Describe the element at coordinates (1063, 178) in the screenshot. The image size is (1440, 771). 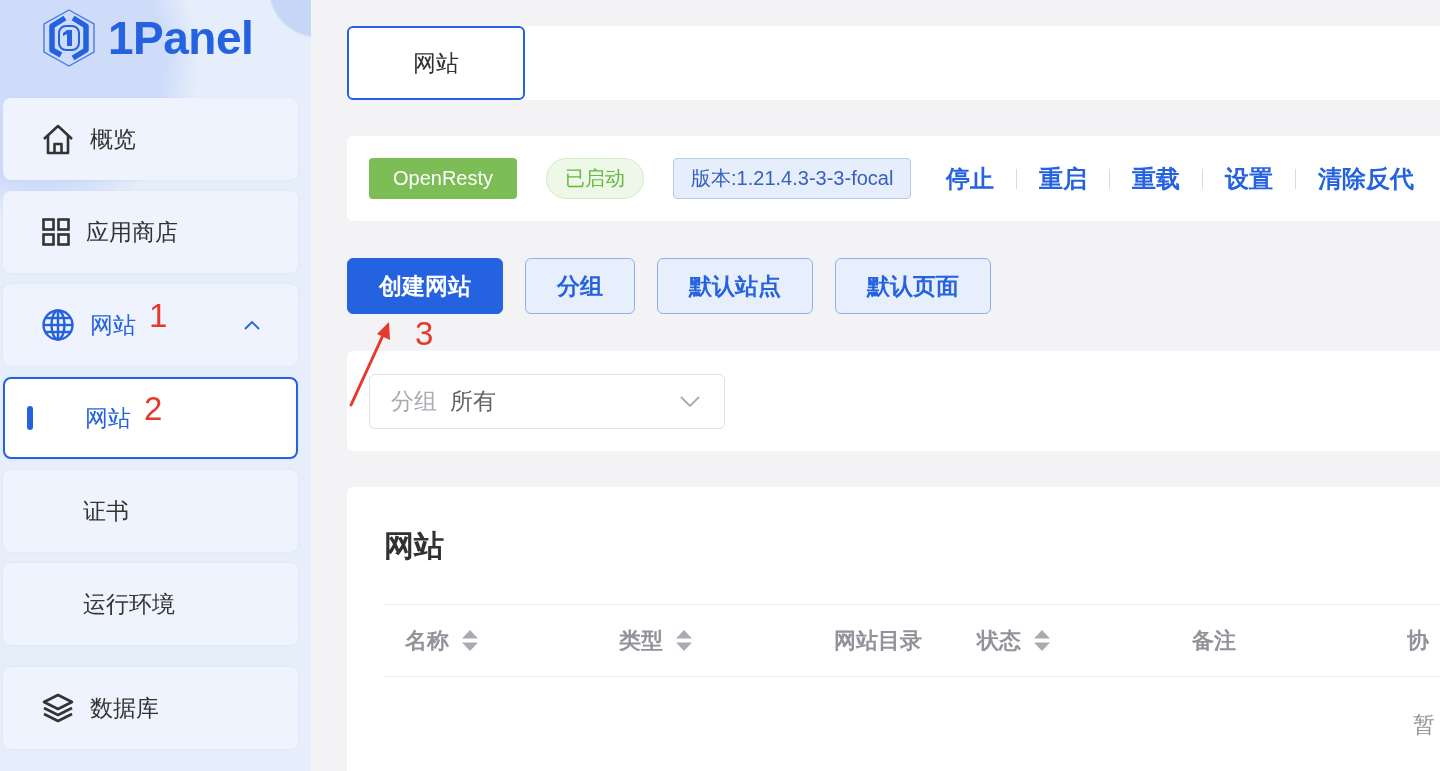
I see `action-link: 重启` at that location.